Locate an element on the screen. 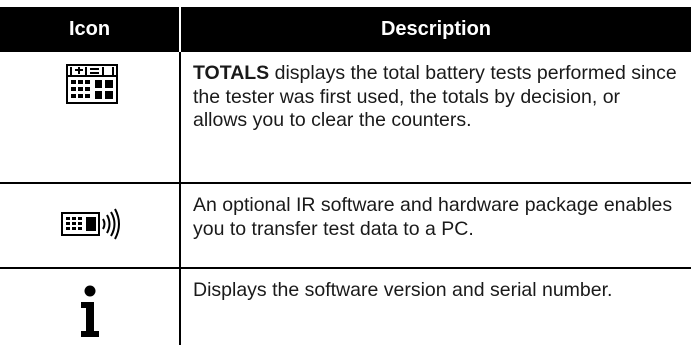 The width and height of the screenshot is (691, 345). totals-icon is located at coordinates (92, 84).